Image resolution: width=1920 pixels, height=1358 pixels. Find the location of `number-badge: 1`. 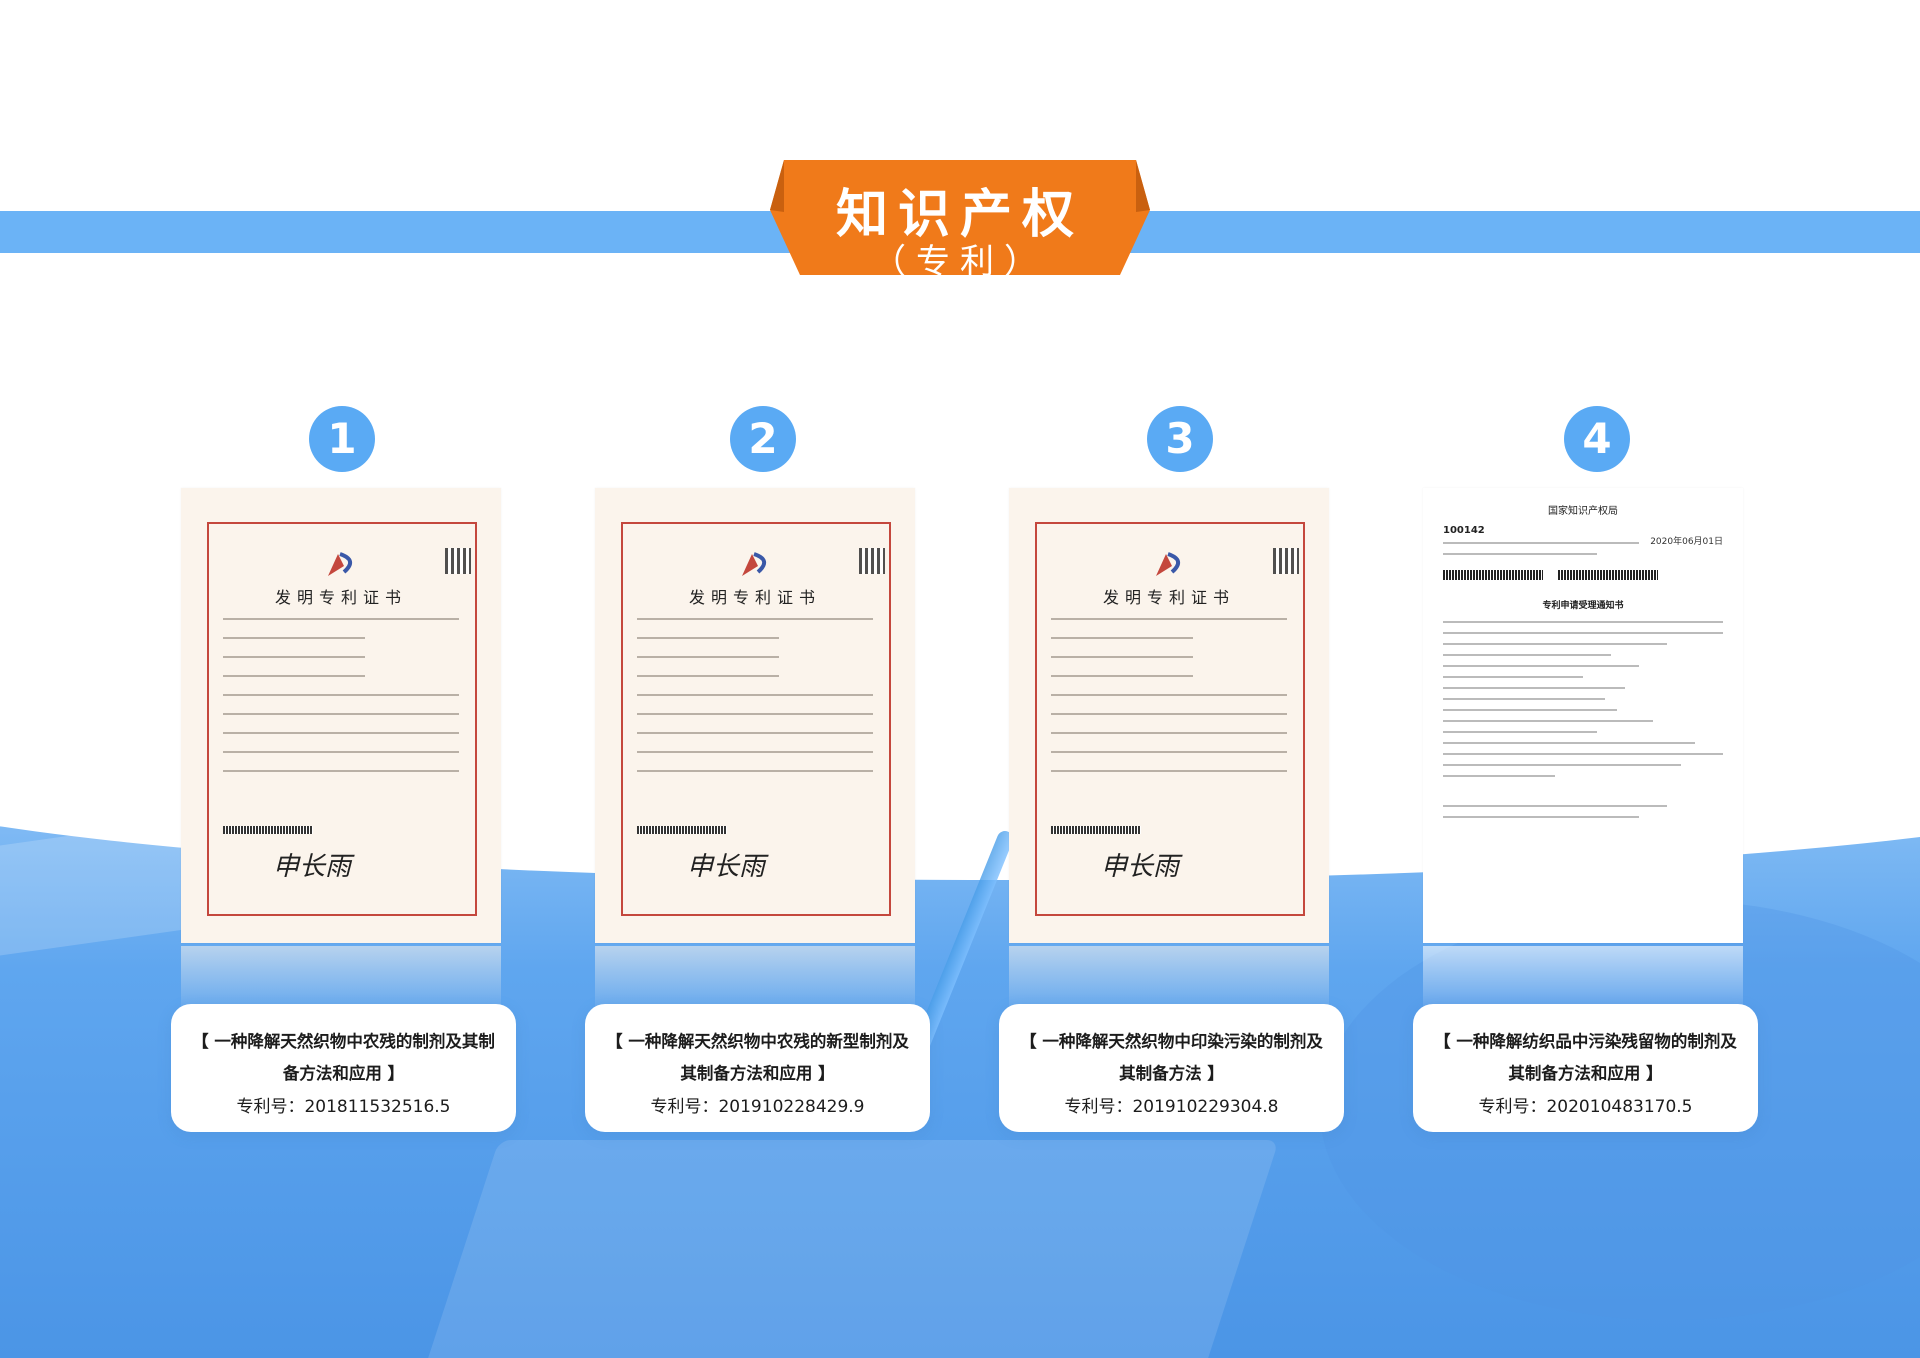

number-badge: 1 is located at coordinates (342, 439).